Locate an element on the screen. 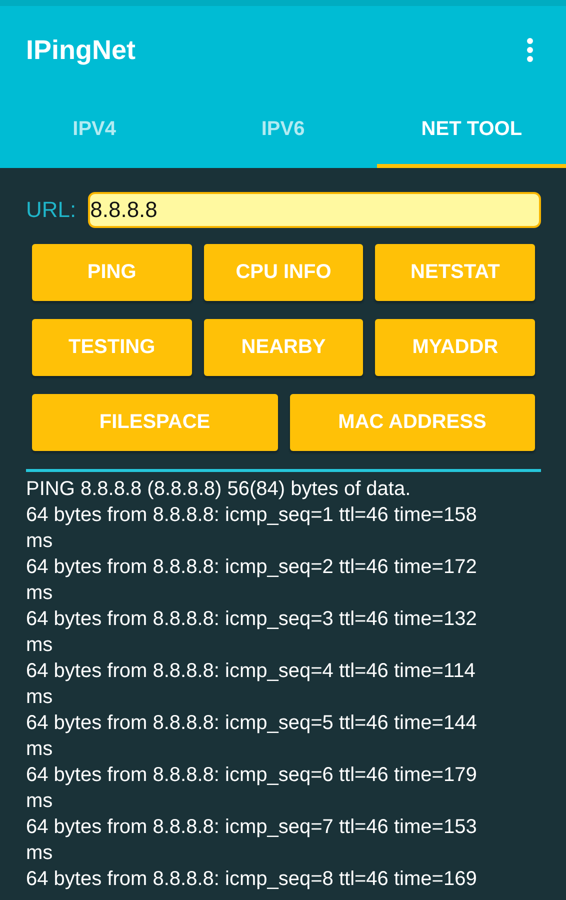 This screenshot has height=900, width=566. output-line: 64 bytes from 8.8.8.8: icmp_seq=7 ttl=46 time=153 is located at coordinates (252, 827).